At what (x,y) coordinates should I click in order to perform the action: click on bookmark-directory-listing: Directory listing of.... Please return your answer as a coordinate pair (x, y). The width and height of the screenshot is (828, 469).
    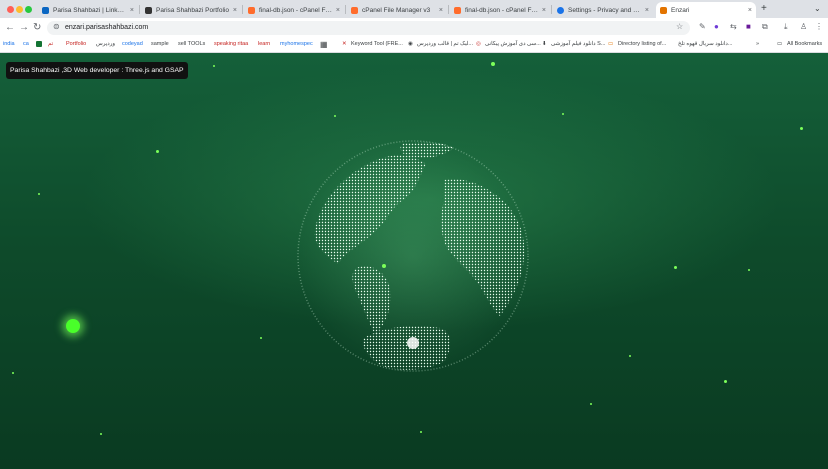
    Looking at the image, I should click on (642, 44).